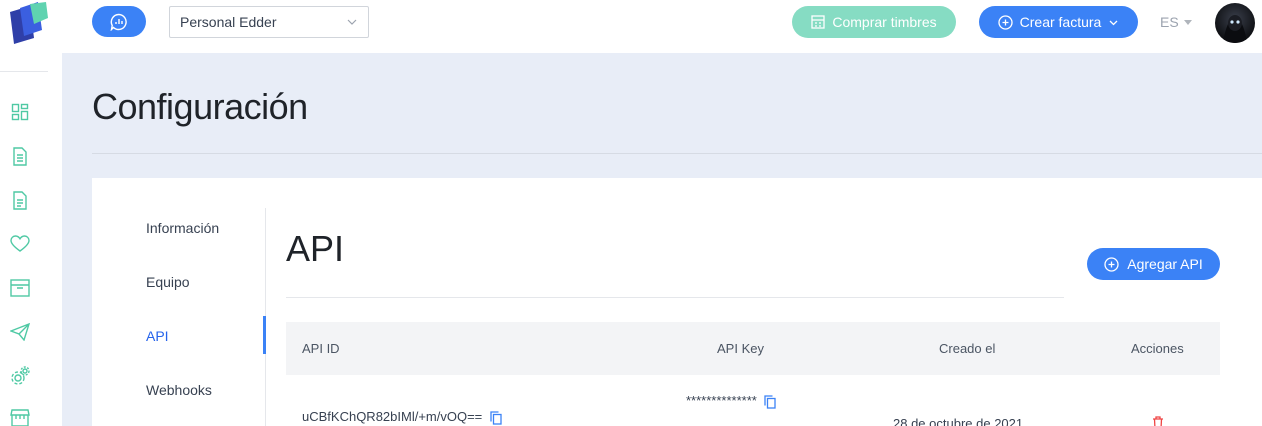 Image resolution: width=1262 pixels, height=426 pixels. What do you see at coordinates (958, 421) in the screenshot?
I see `table-row-created: 28 de octubre de 2021` at bounding box center [958, 421].